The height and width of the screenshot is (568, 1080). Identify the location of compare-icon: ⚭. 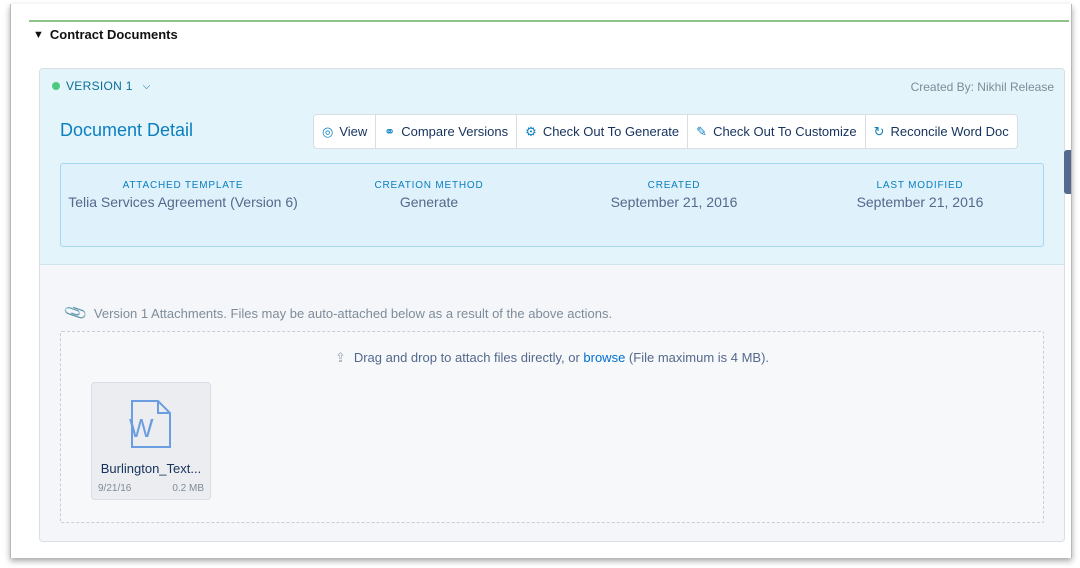
(390, 131).